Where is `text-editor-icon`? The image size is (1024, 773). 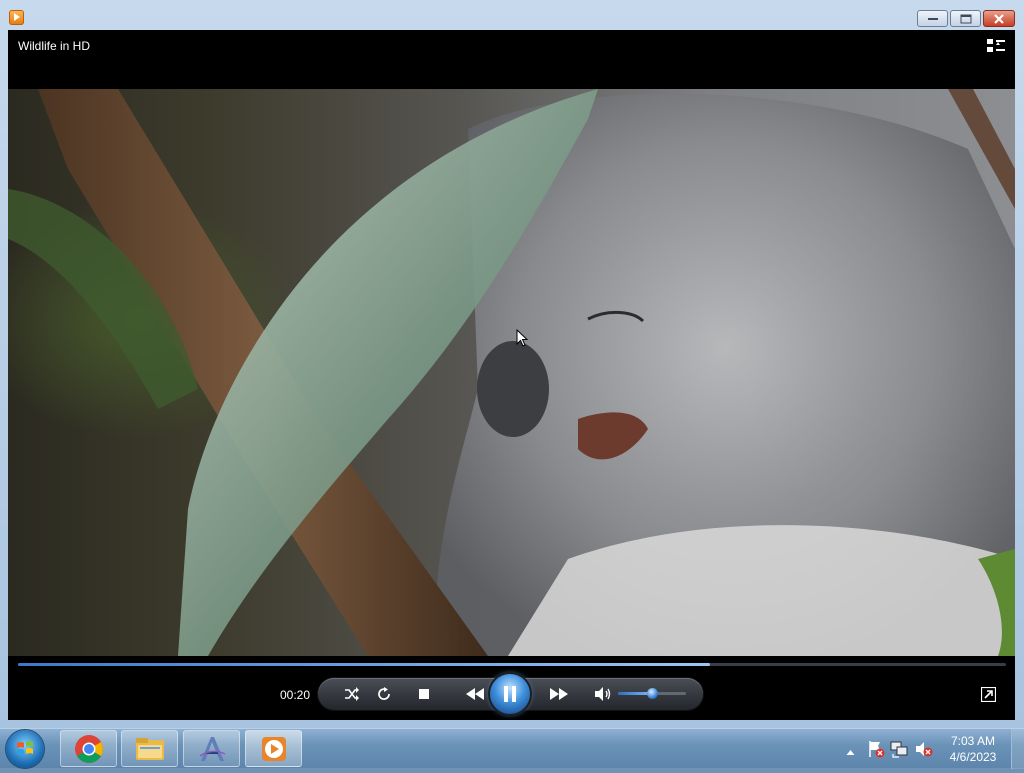
text-editor-icon is located at coordinates (212, 748).